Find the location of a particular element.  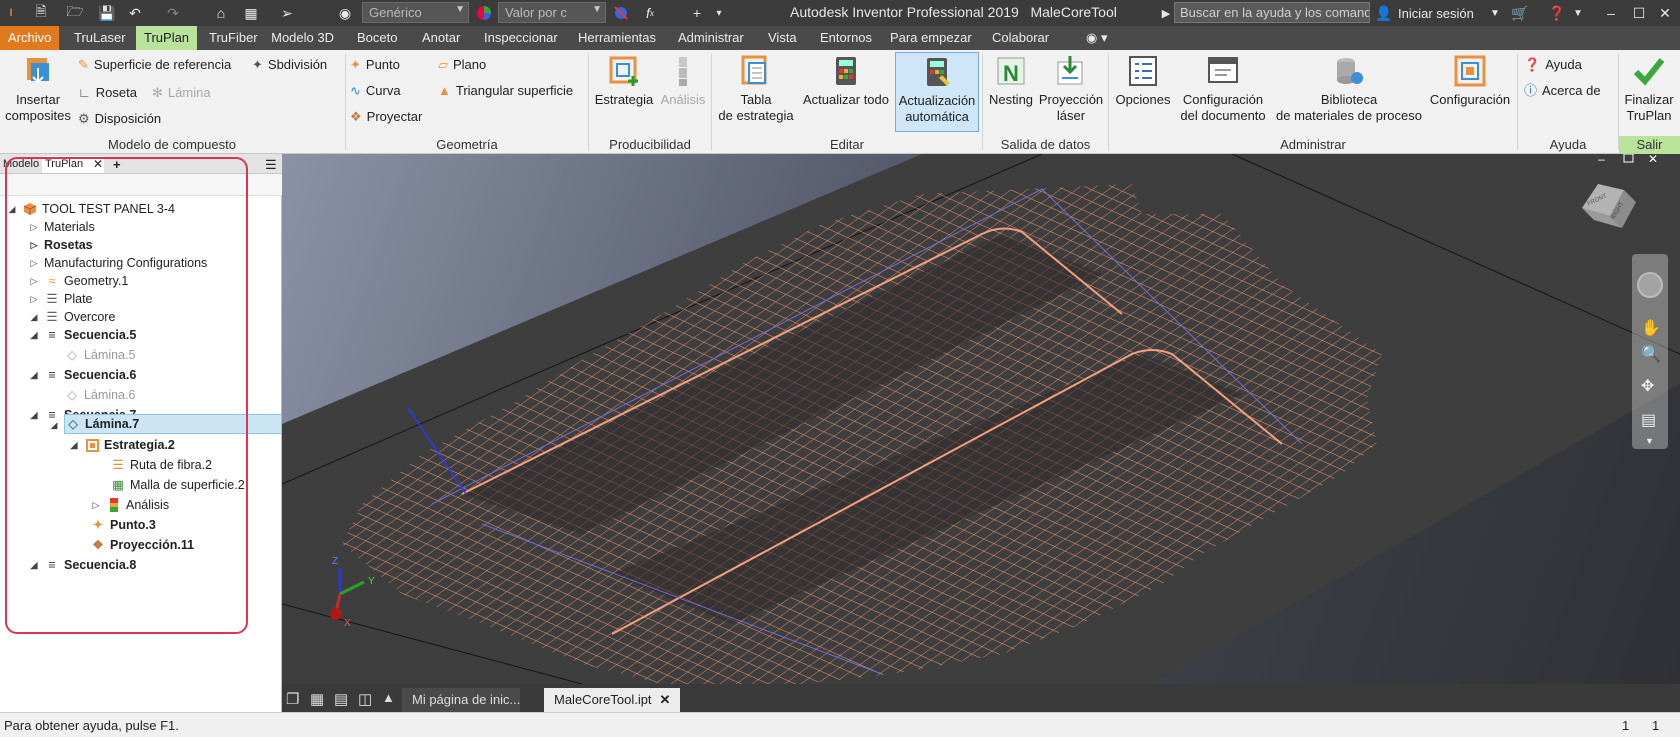

style-combo: Genérico ▼ is located at coordinates (415, 12).